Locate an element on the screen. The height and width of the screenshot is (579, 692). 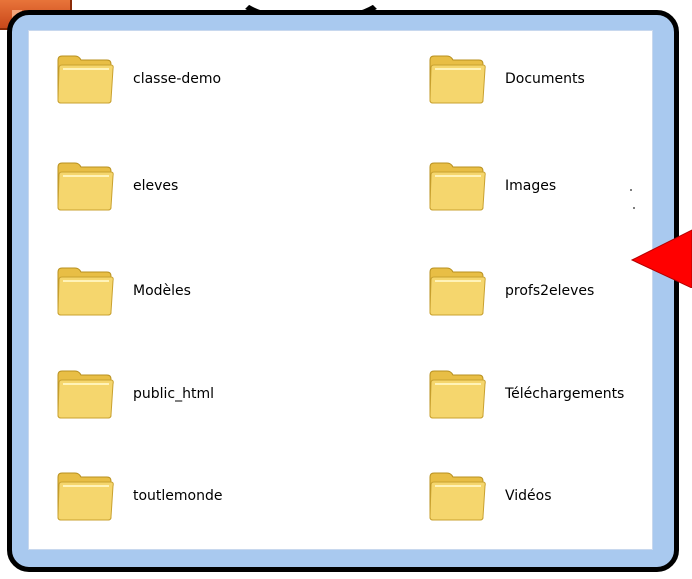
folder-item-videos: Vidéos is located at coordinates (557, 496).